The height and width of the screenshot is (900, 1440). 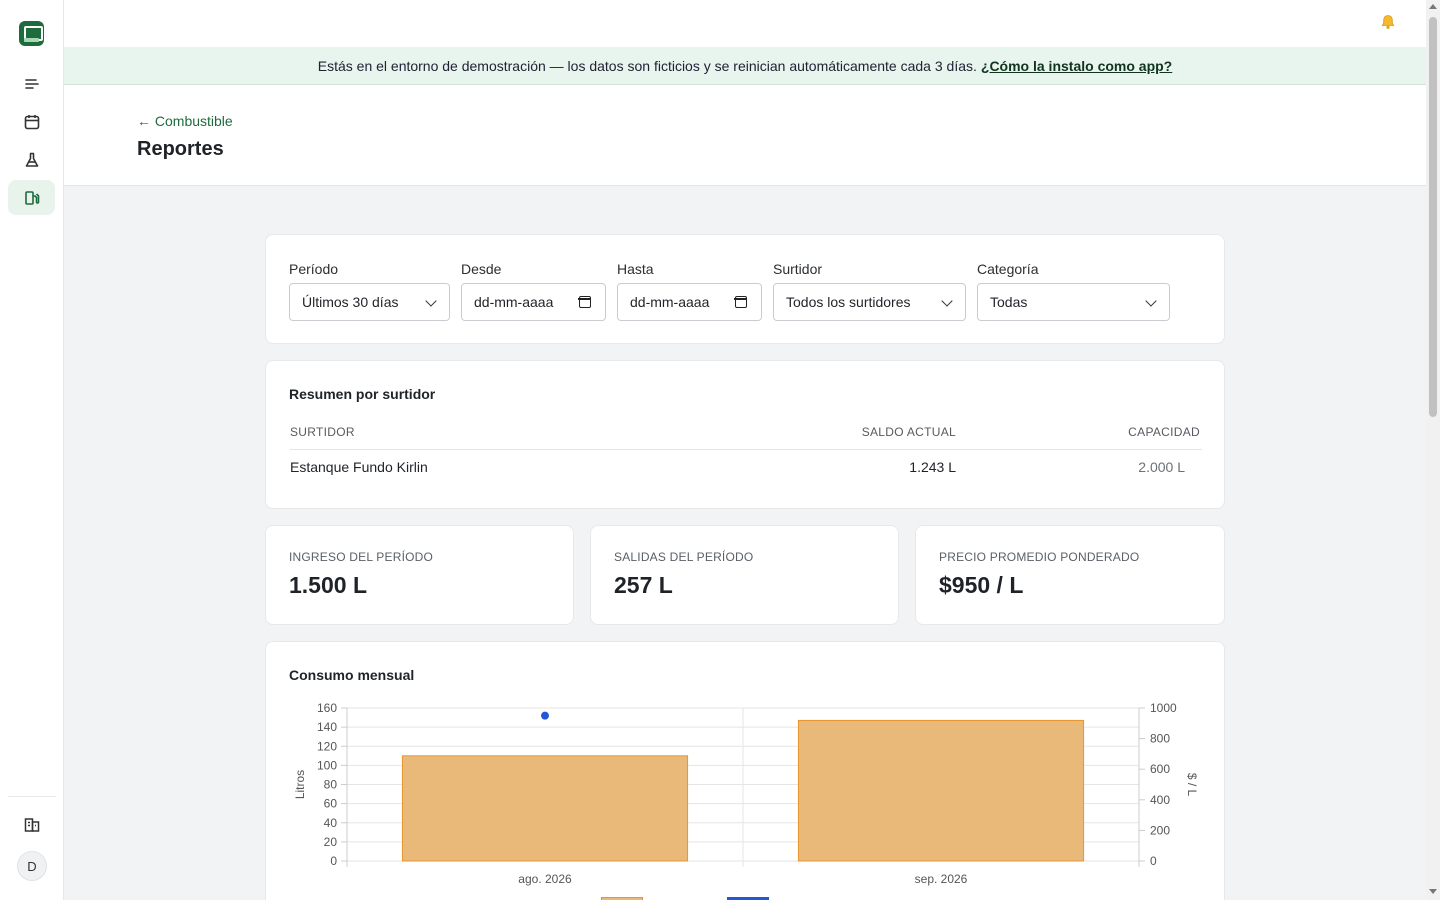 I want to click on y2-tick-label: 400, so click(x=1160, y=800).